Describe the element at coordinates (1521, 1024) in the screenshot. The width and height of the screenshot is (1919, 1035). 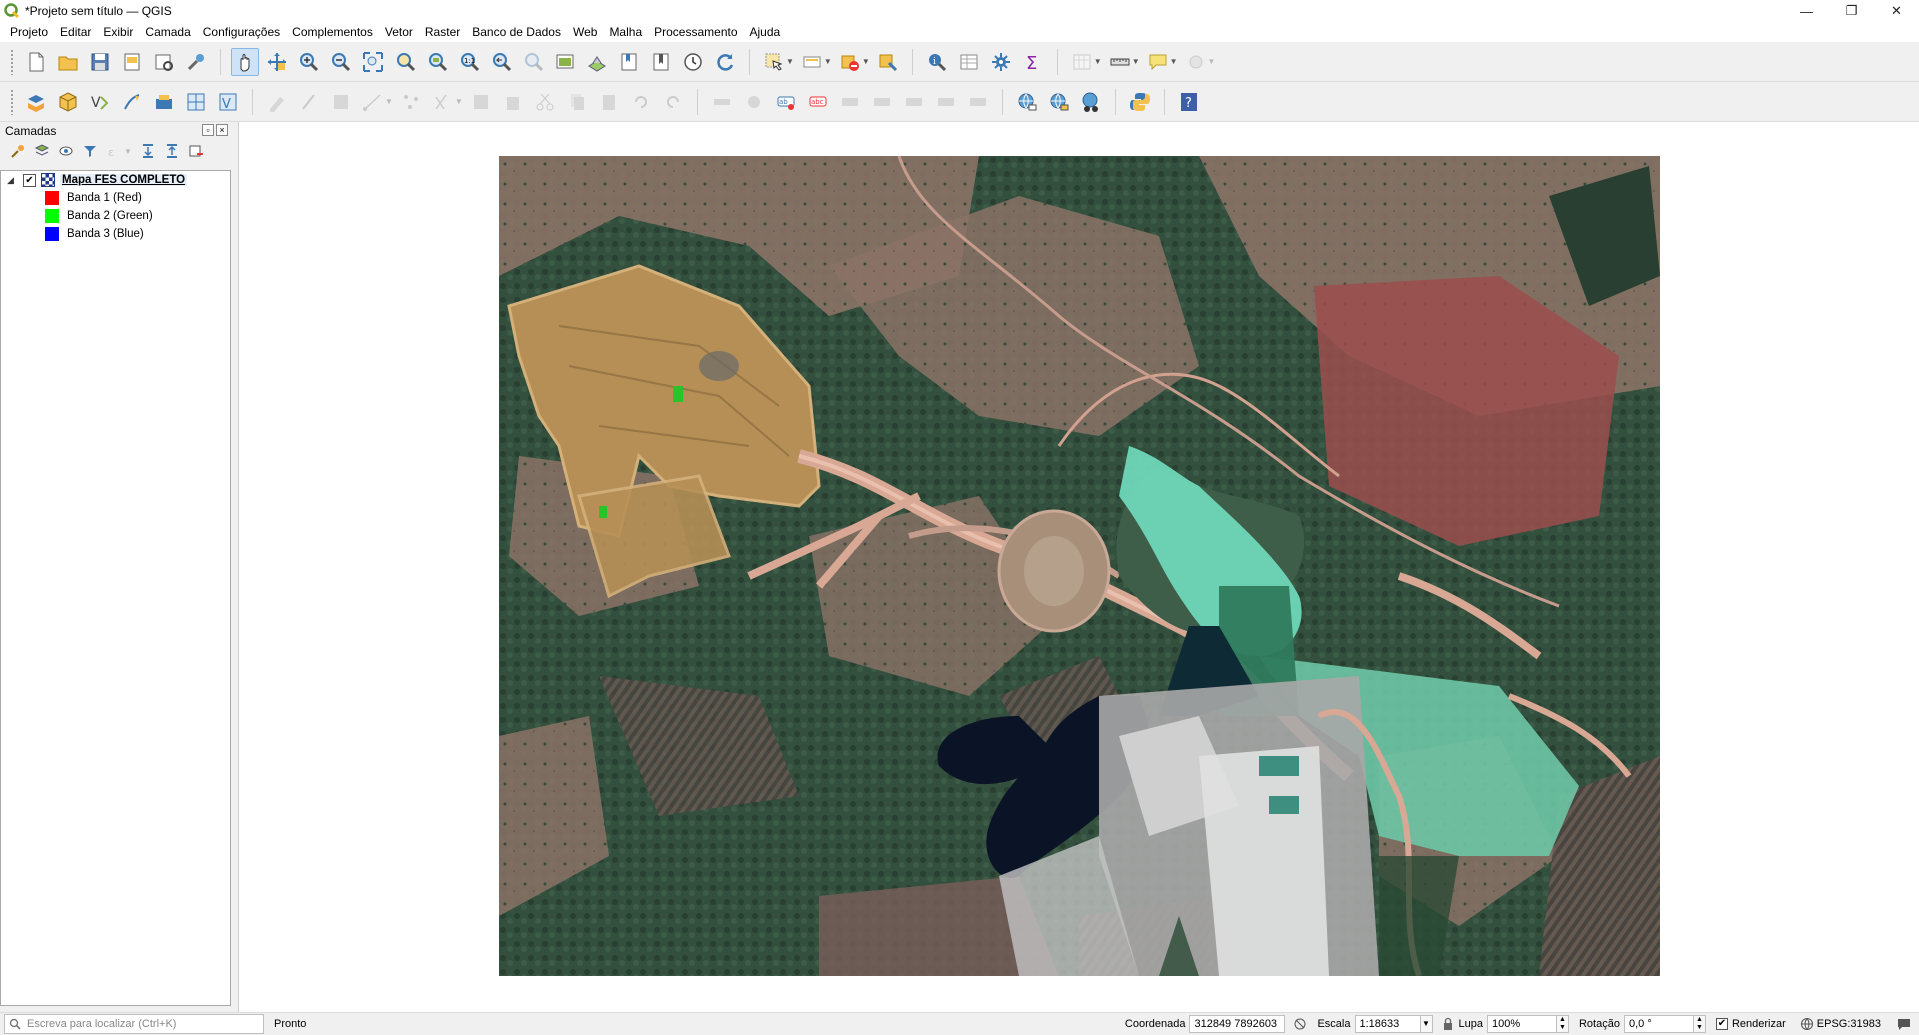
I see `magnifier-field: 100%` at that location.